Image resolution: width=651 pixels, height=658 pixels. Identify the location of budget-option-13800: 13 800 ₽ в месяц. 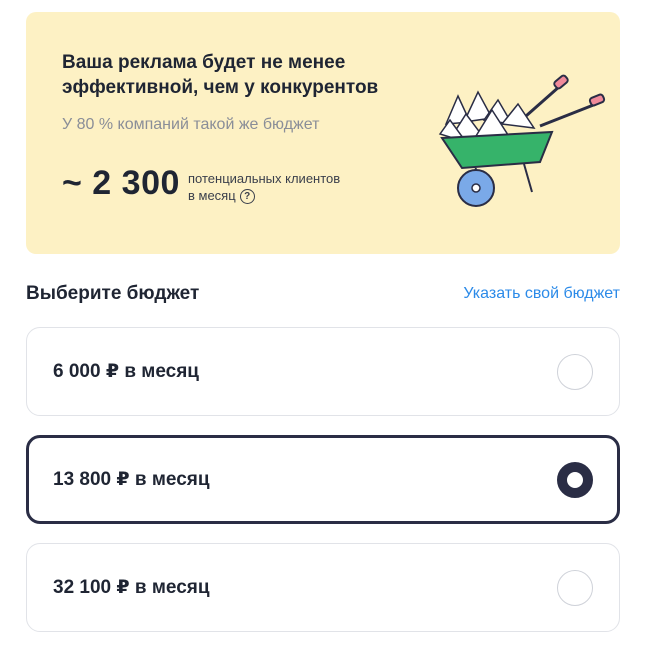
(323, 479).